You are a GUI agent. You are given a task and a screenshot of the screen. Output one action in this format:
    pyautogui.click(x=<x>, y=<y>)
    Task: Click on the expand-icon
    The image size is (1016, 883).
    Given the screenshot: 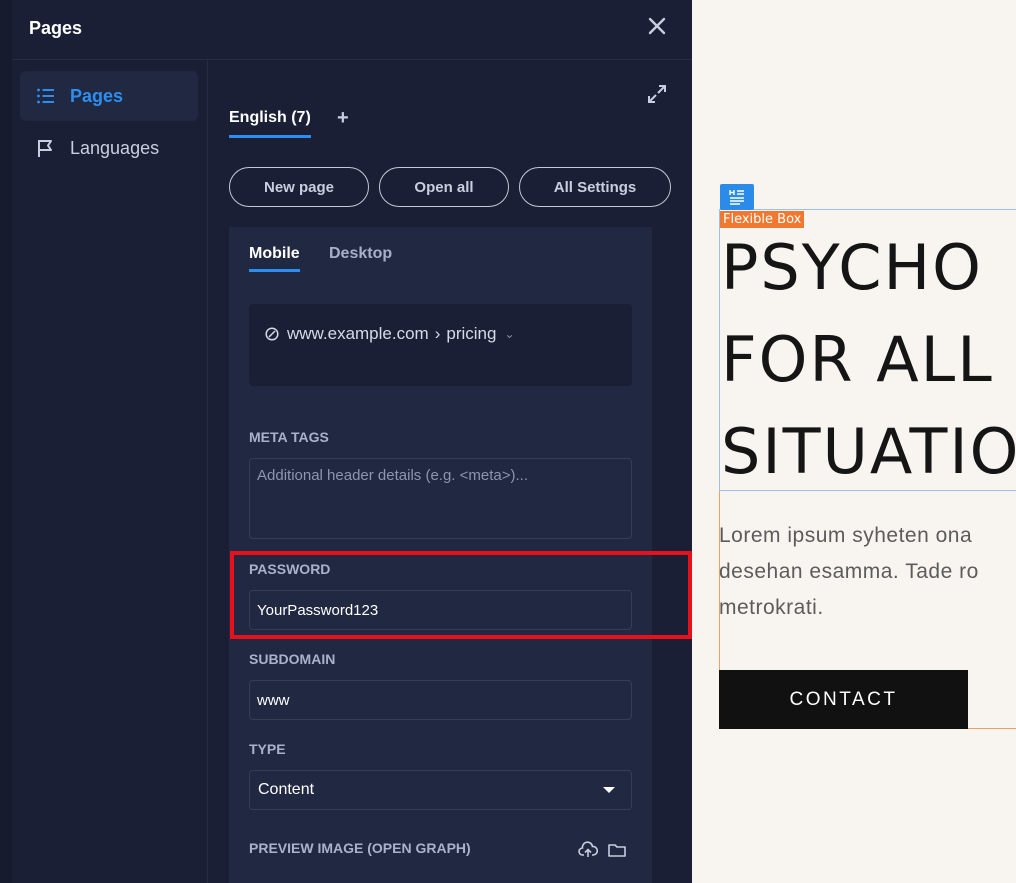 What is the action you would take?
    pyautogui.click(x=657, y=94)
    